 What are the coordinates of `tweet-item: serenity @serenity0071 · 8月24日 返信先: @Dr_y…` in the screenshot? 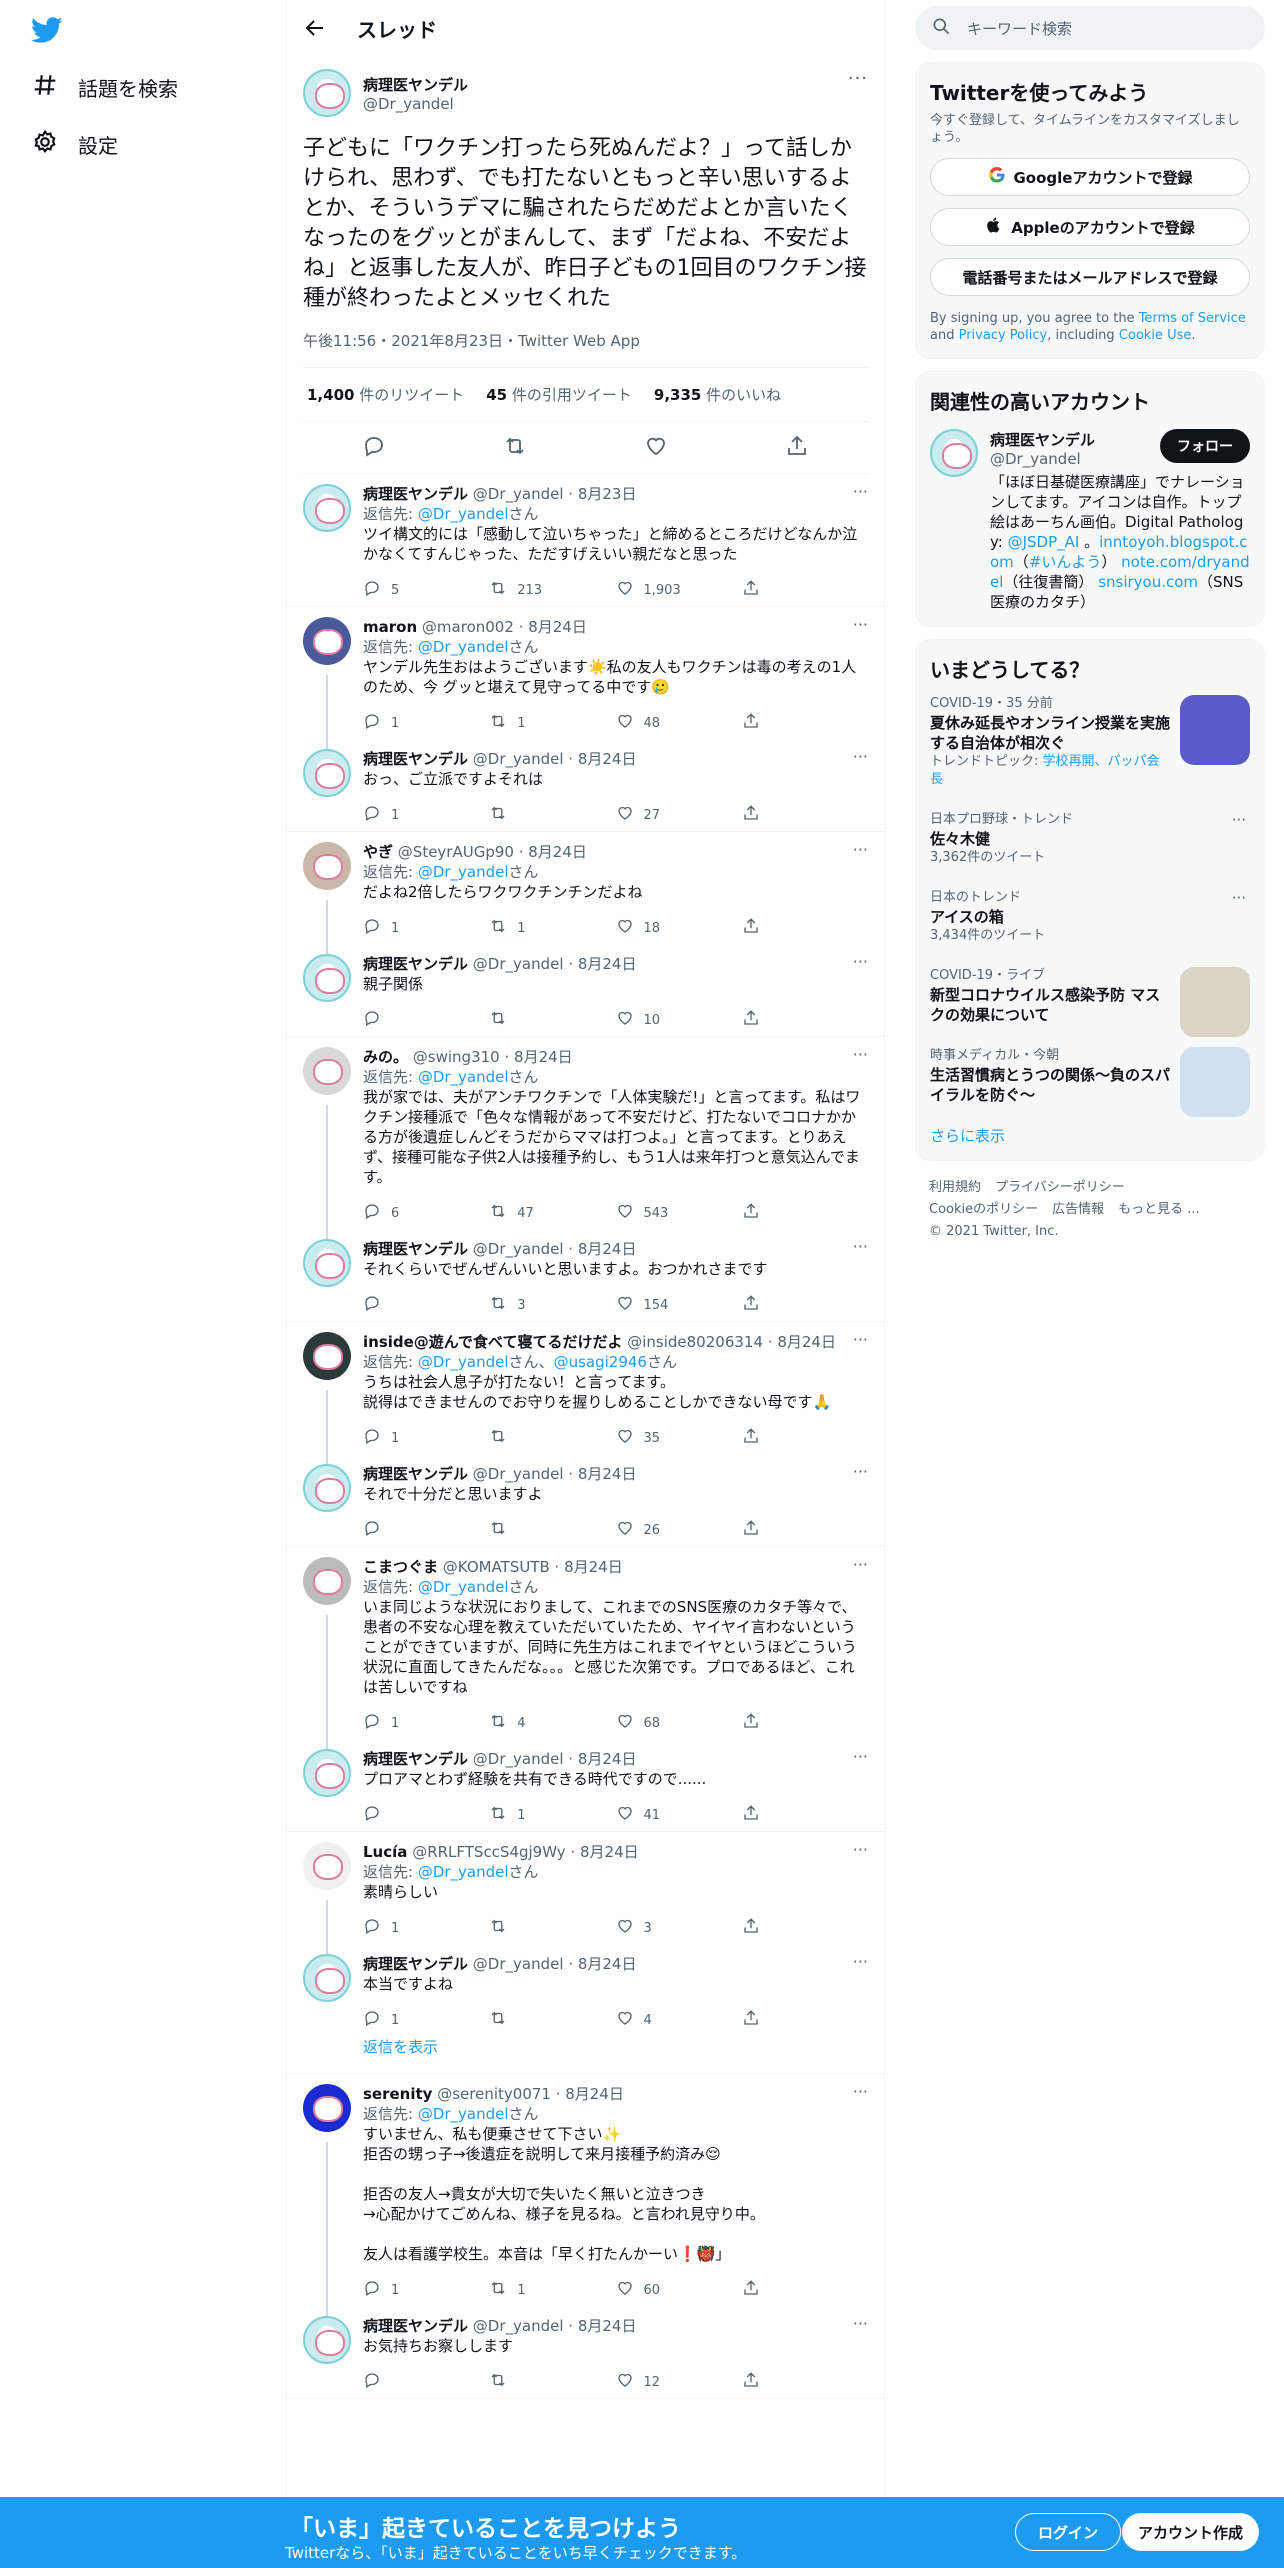 It's located at (585, 2195).